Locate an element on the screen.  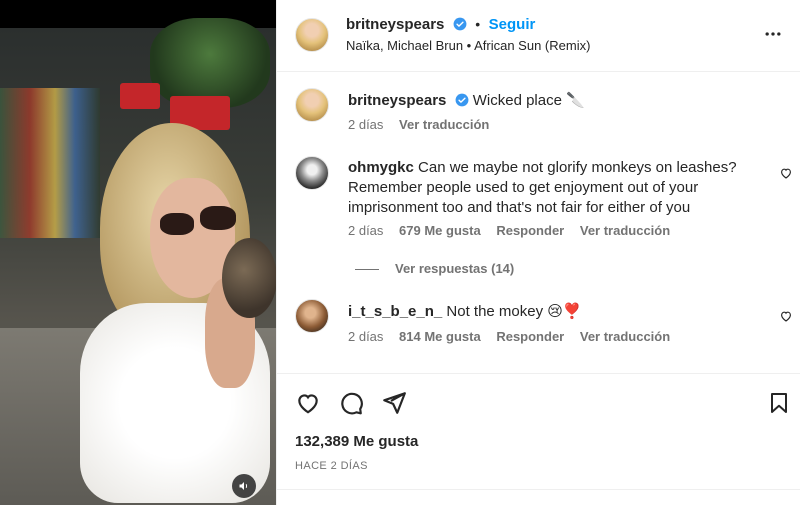
sunglasses-right is located at coordinates (218, 218).